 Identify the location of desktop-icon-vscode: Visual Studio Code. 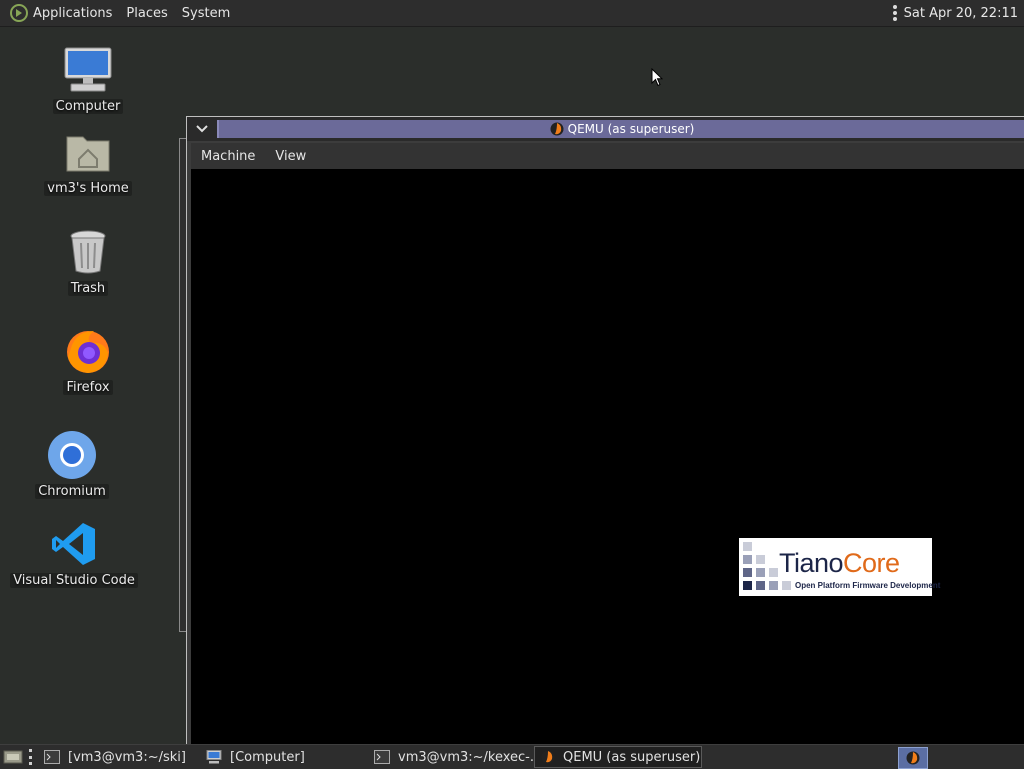
(74, 553).